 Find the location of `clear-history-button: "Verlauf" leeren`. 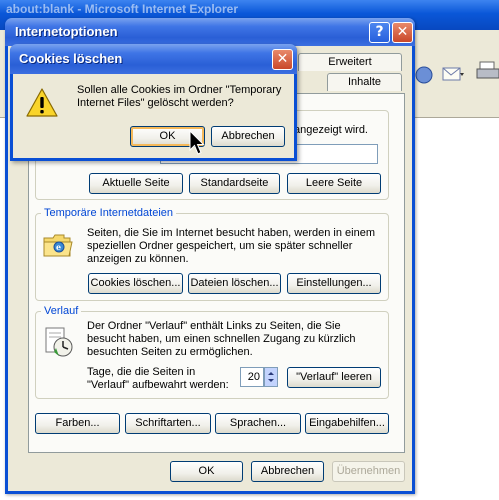

clear-history-button: "Verlauf" leeren is located at coordinates (334, 377).